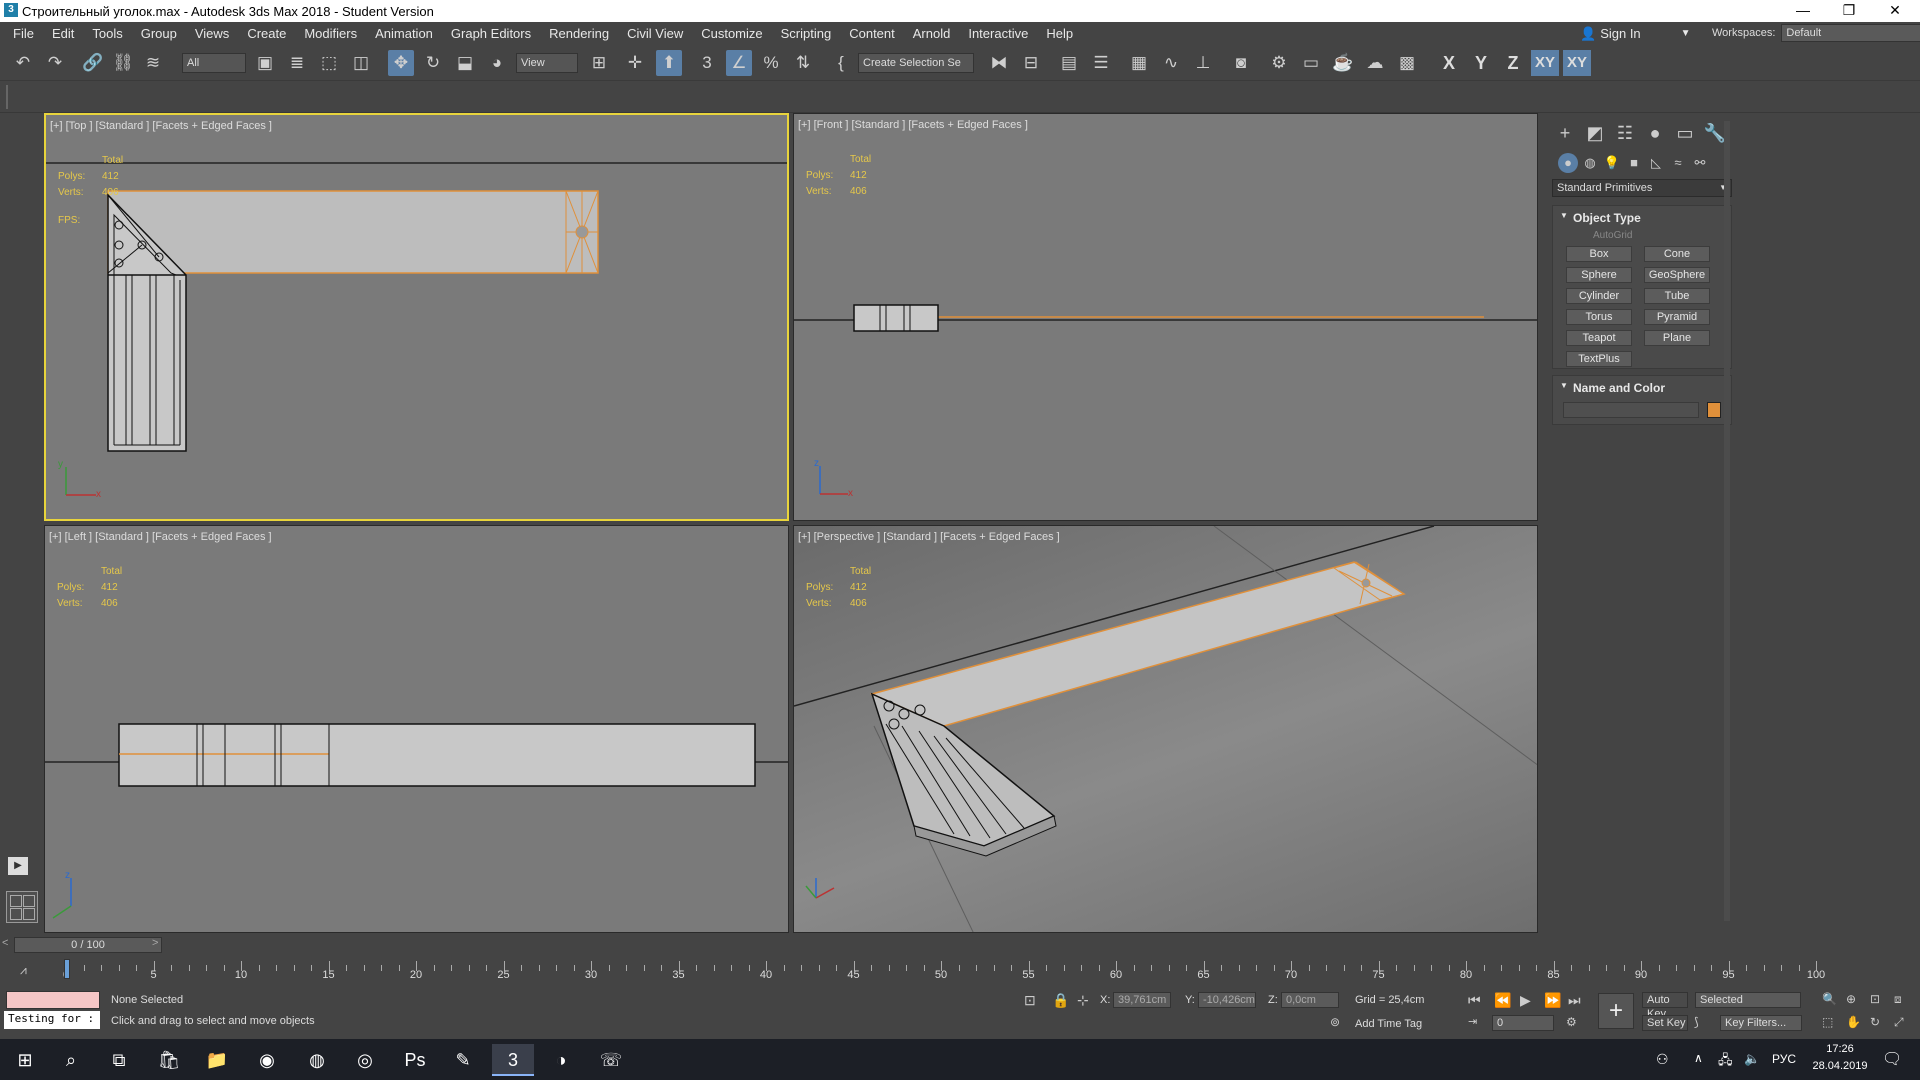  I want to click on auto-key-button: Auto Key, so click(1665, 1006).